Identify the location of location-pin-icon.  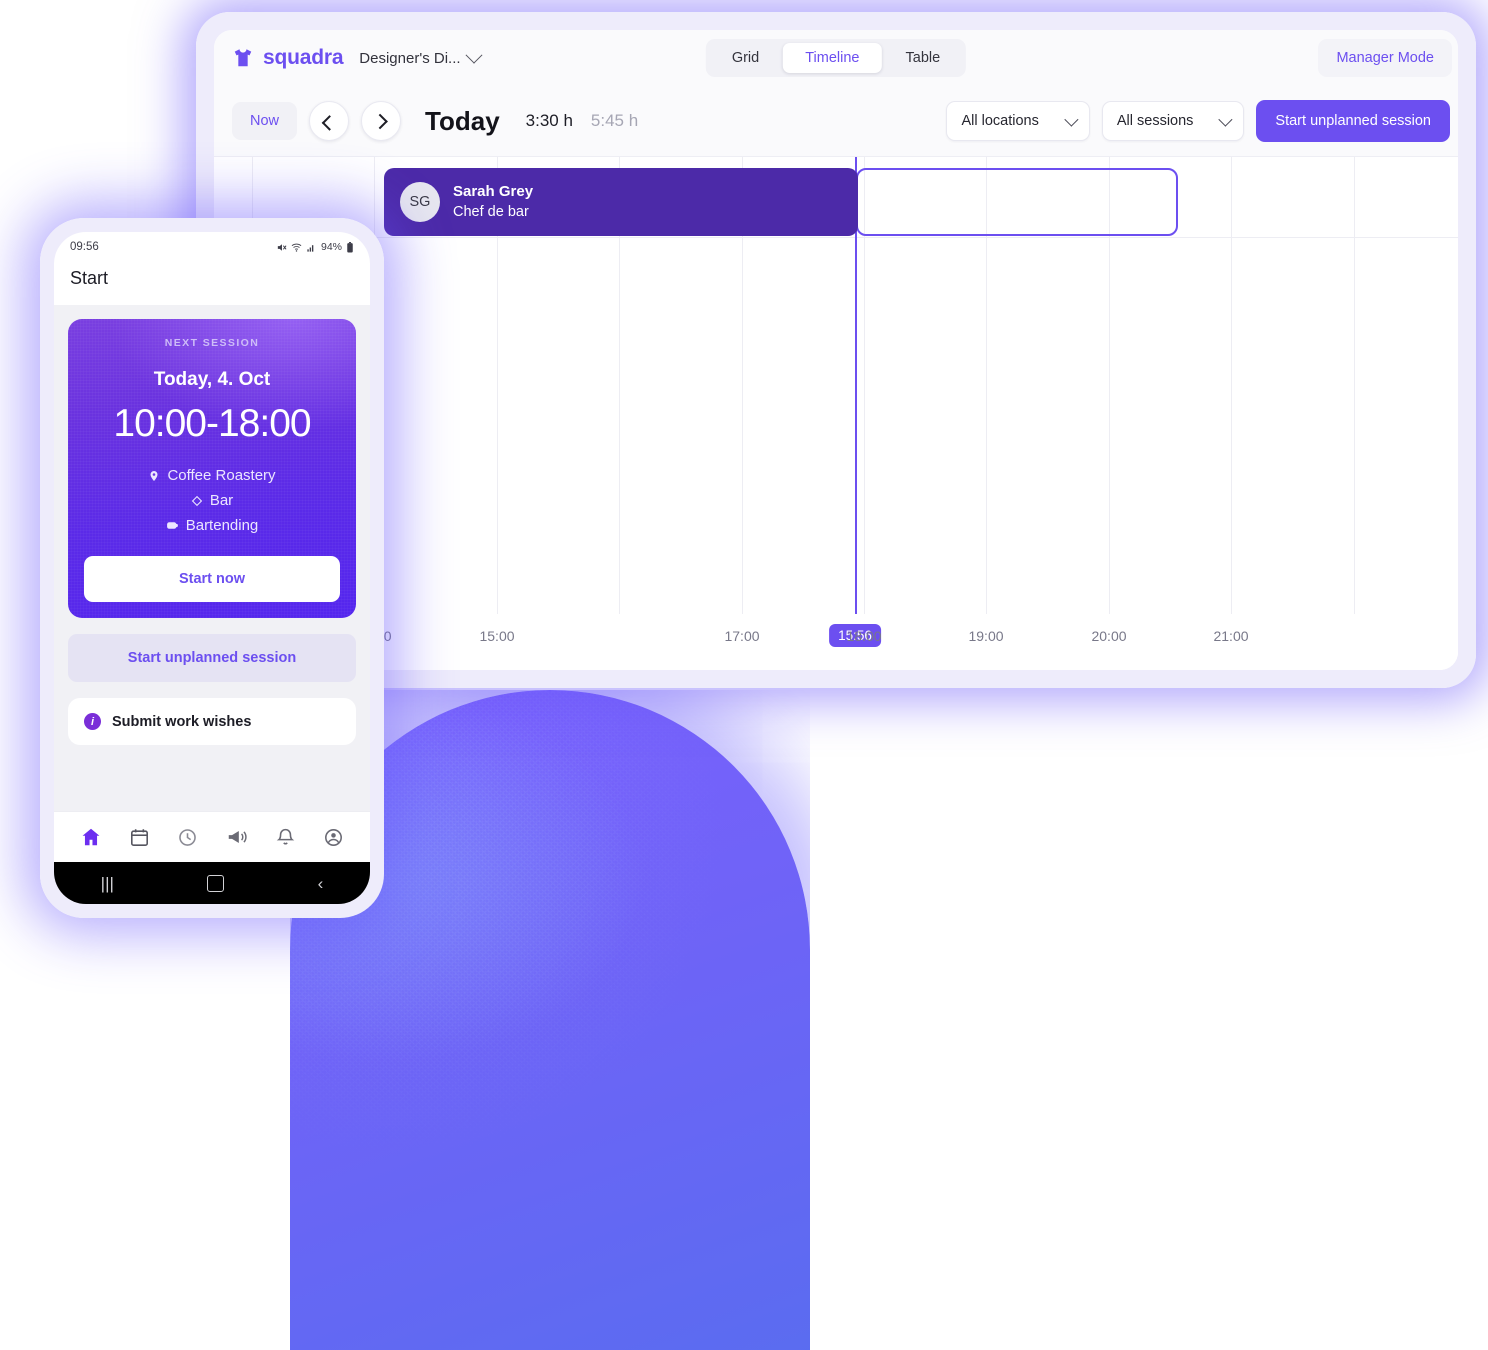
(154, 475).